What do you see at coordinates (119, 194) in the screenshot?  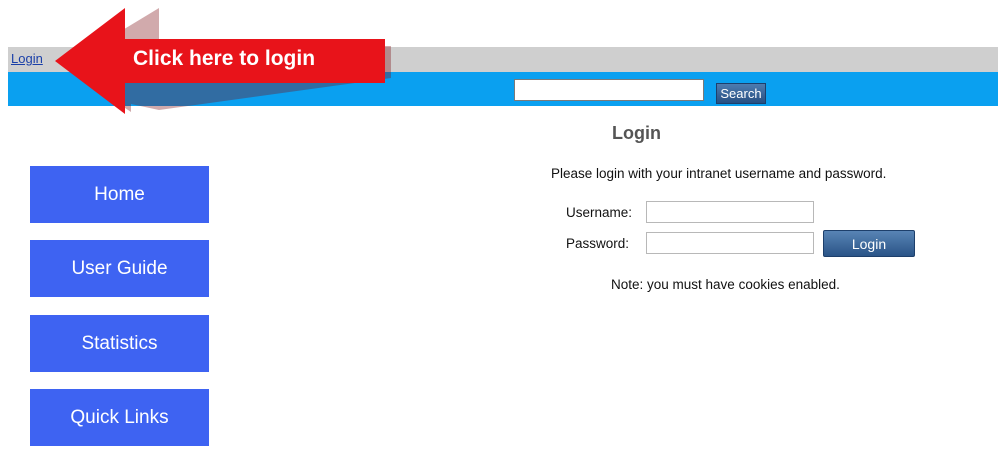 I see `sidebar-item-home: Home` at bounding box center [119, 194].